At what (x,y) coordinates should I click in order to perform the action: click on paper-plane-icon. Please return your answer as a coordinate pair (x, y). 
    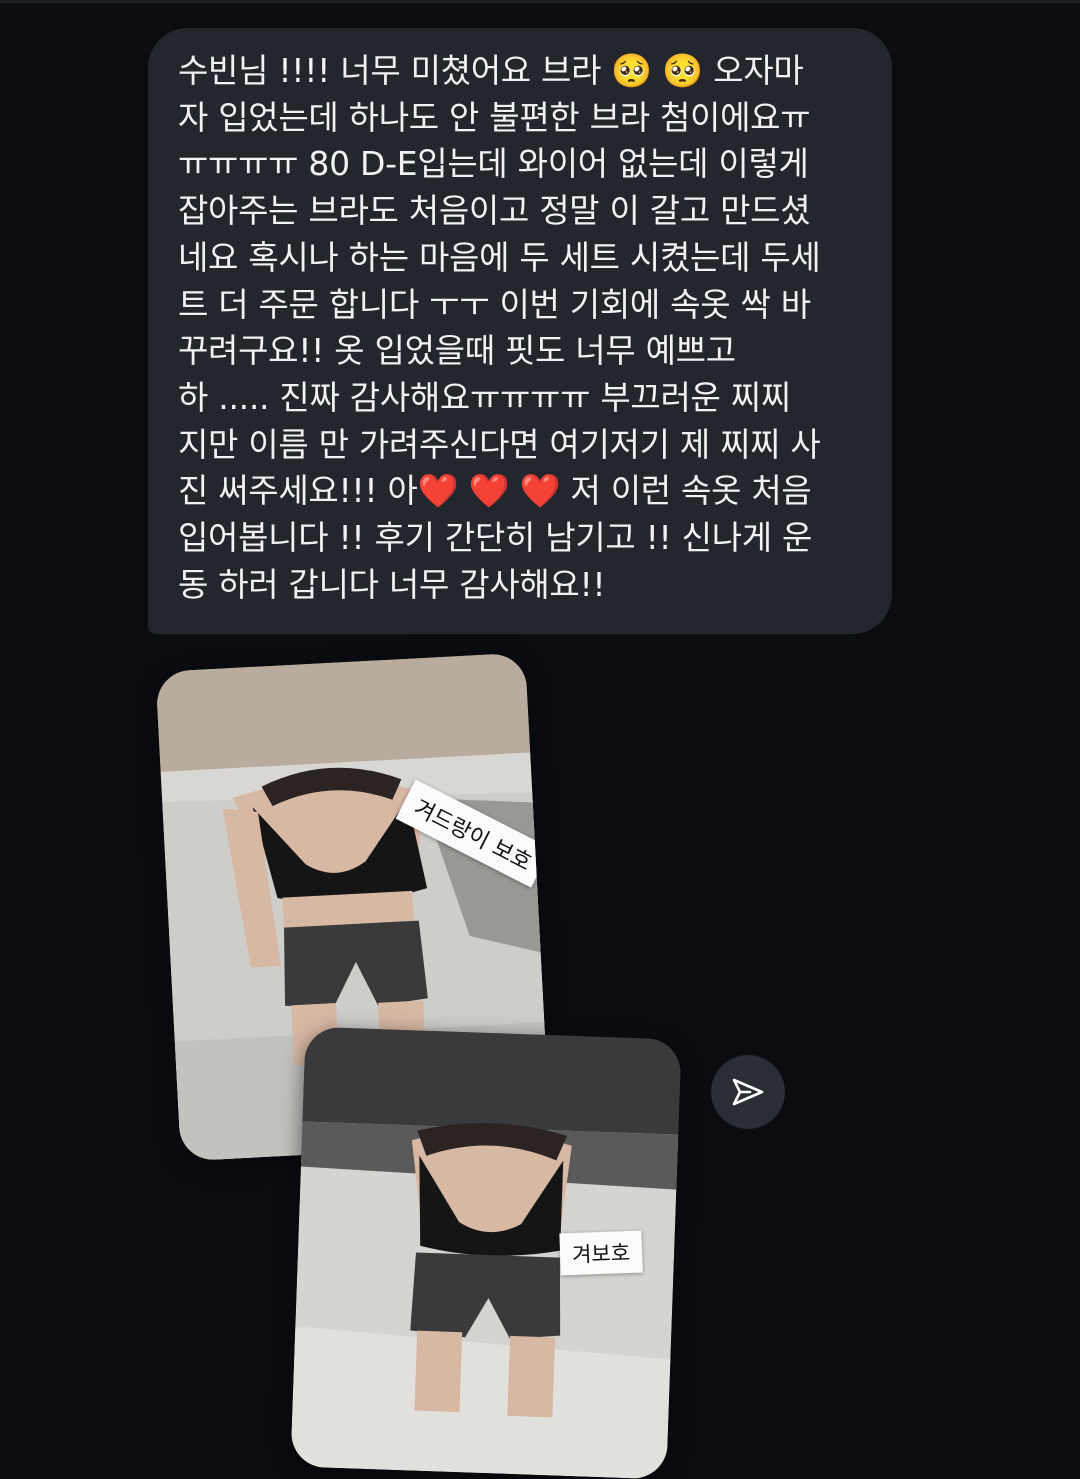
    Looking at the image, I should click on (748, 1092).